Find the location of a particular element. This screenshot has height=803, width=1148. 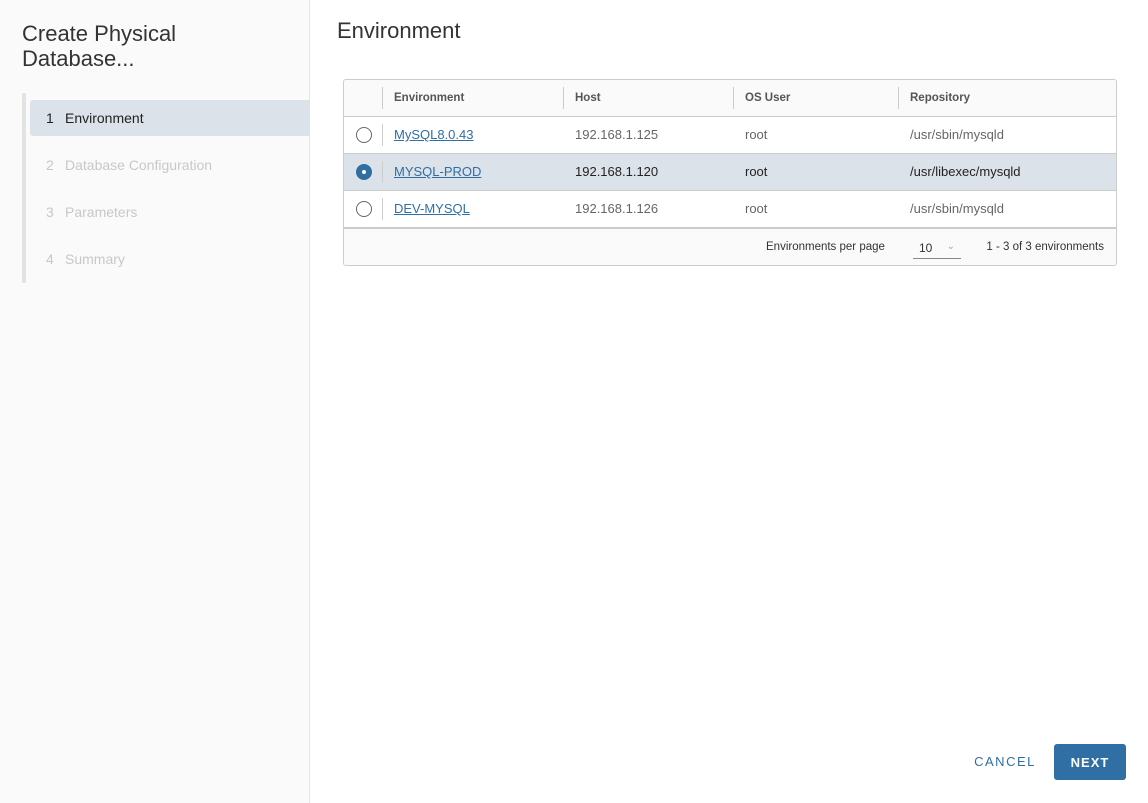

column-header-host: Host is located at coordinates (648, 98).